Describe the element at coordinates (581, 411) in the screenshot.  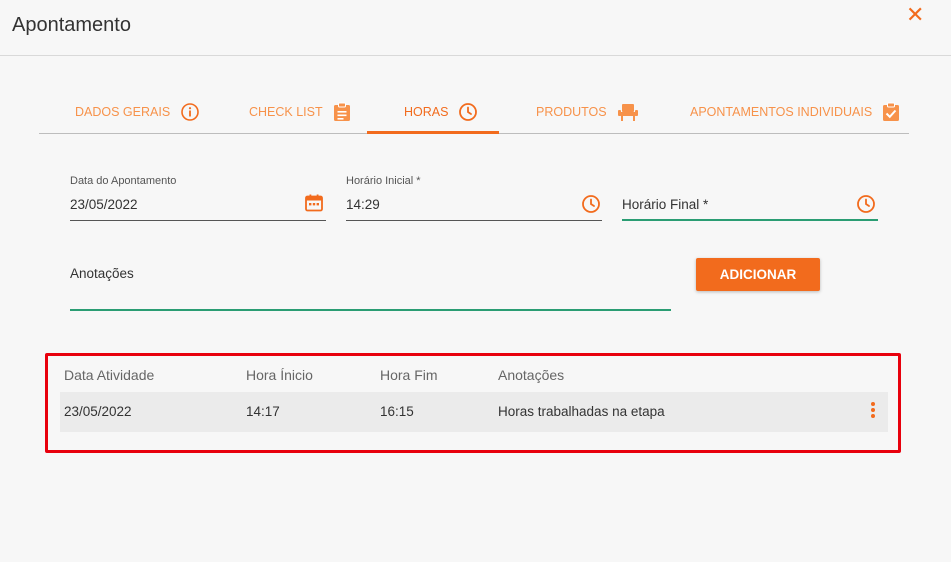
I see `cell-notes: Horas trabalhadas na etapa` at that location.